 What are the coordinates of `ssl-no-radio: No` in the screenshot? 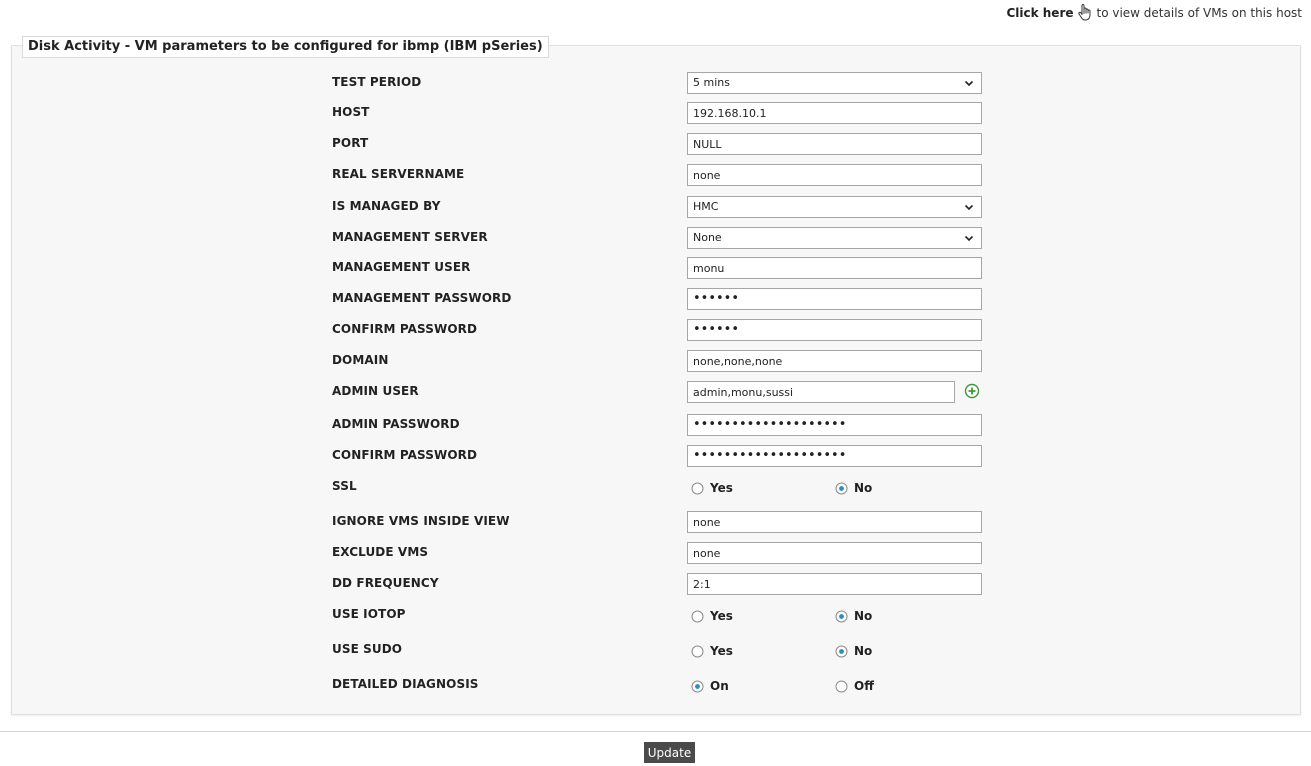 It's located at (853, 488).